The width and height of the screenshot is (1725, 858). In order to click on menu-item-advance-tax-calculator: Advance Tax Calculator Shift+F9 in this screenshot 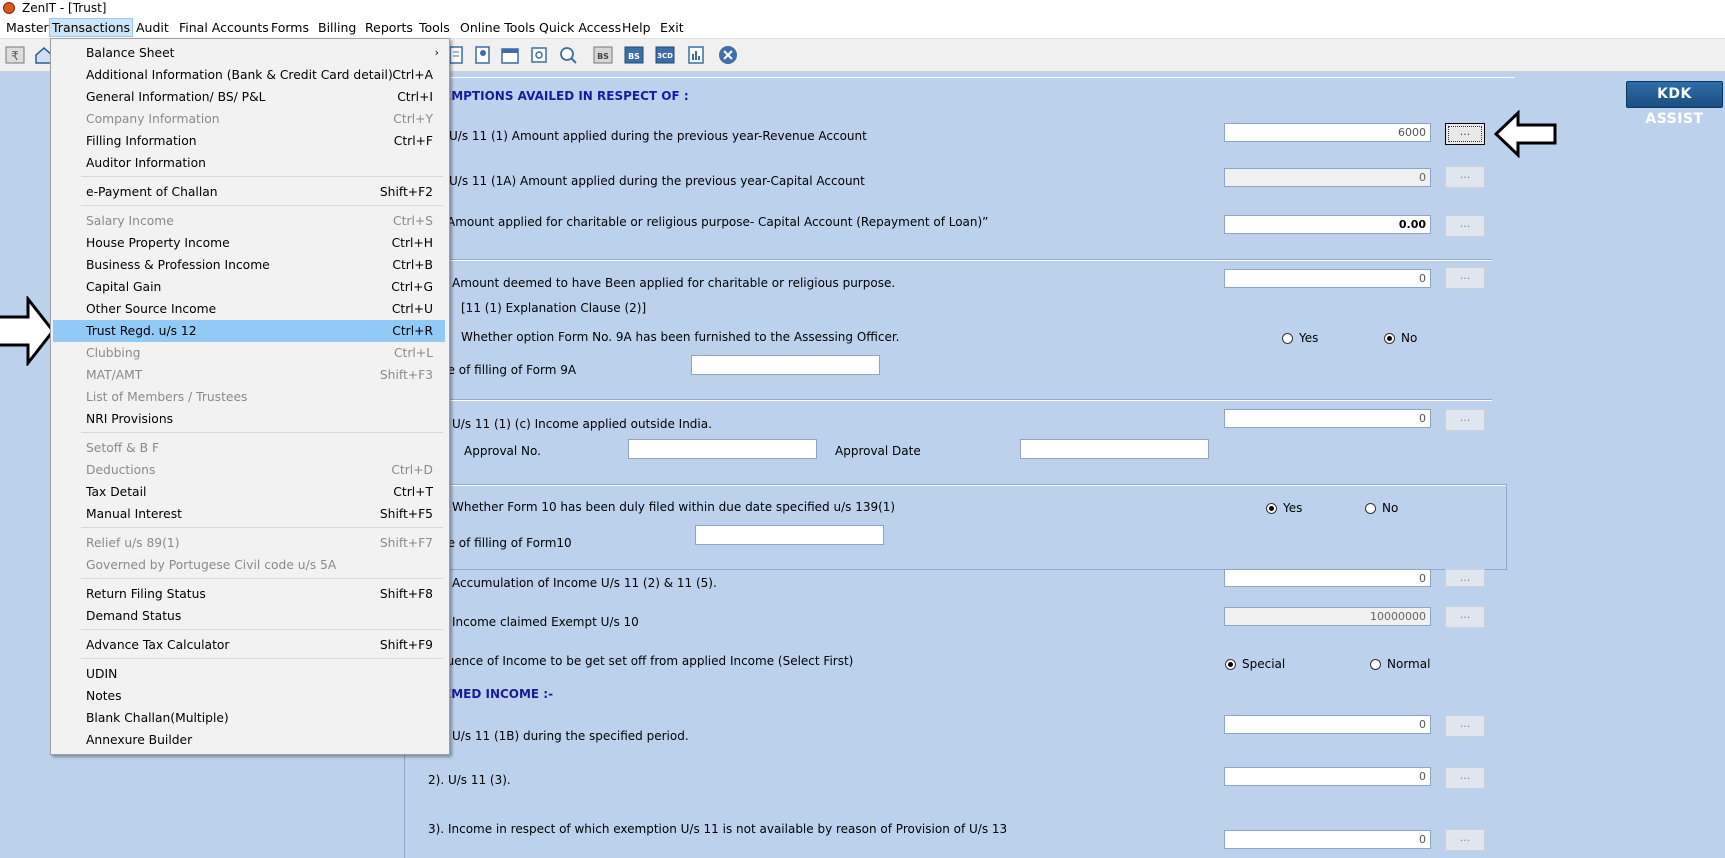, I will do `click(249, 645)`.